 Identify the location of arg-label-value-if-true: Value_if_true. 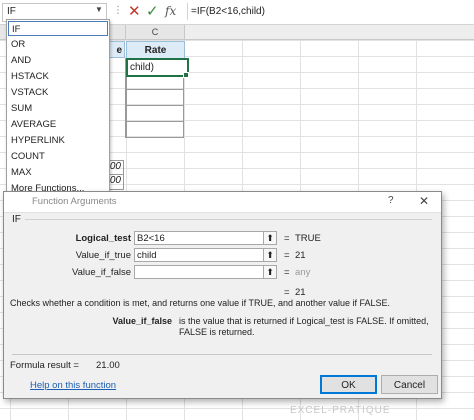
(103, 255).